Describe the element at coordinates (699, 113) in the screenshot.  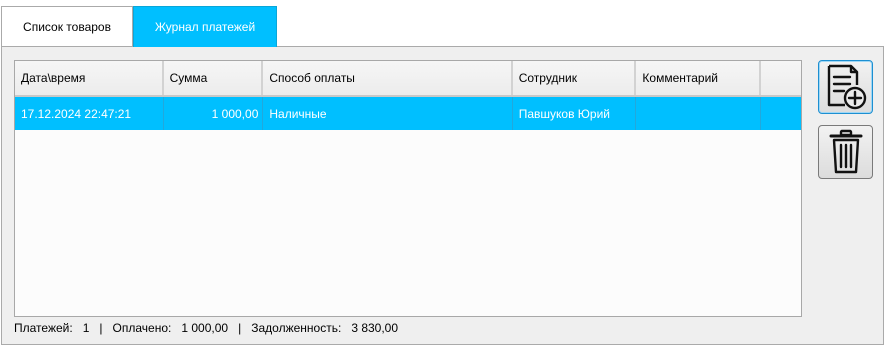
I see `cell-comment` at that location.